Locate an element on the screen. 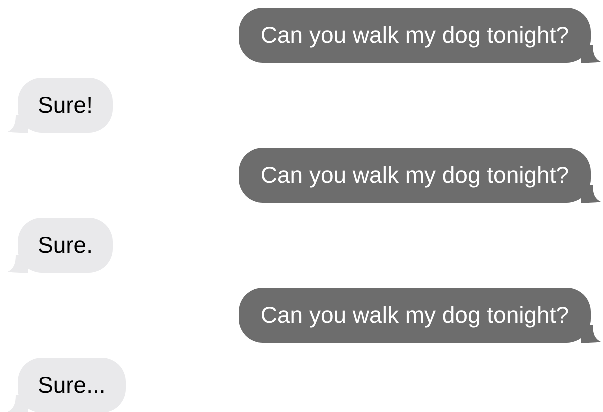 Image resolution: width=603 pixels, height=412 pixels. message-bubble: Sure. is located at coordinates (65, 245).